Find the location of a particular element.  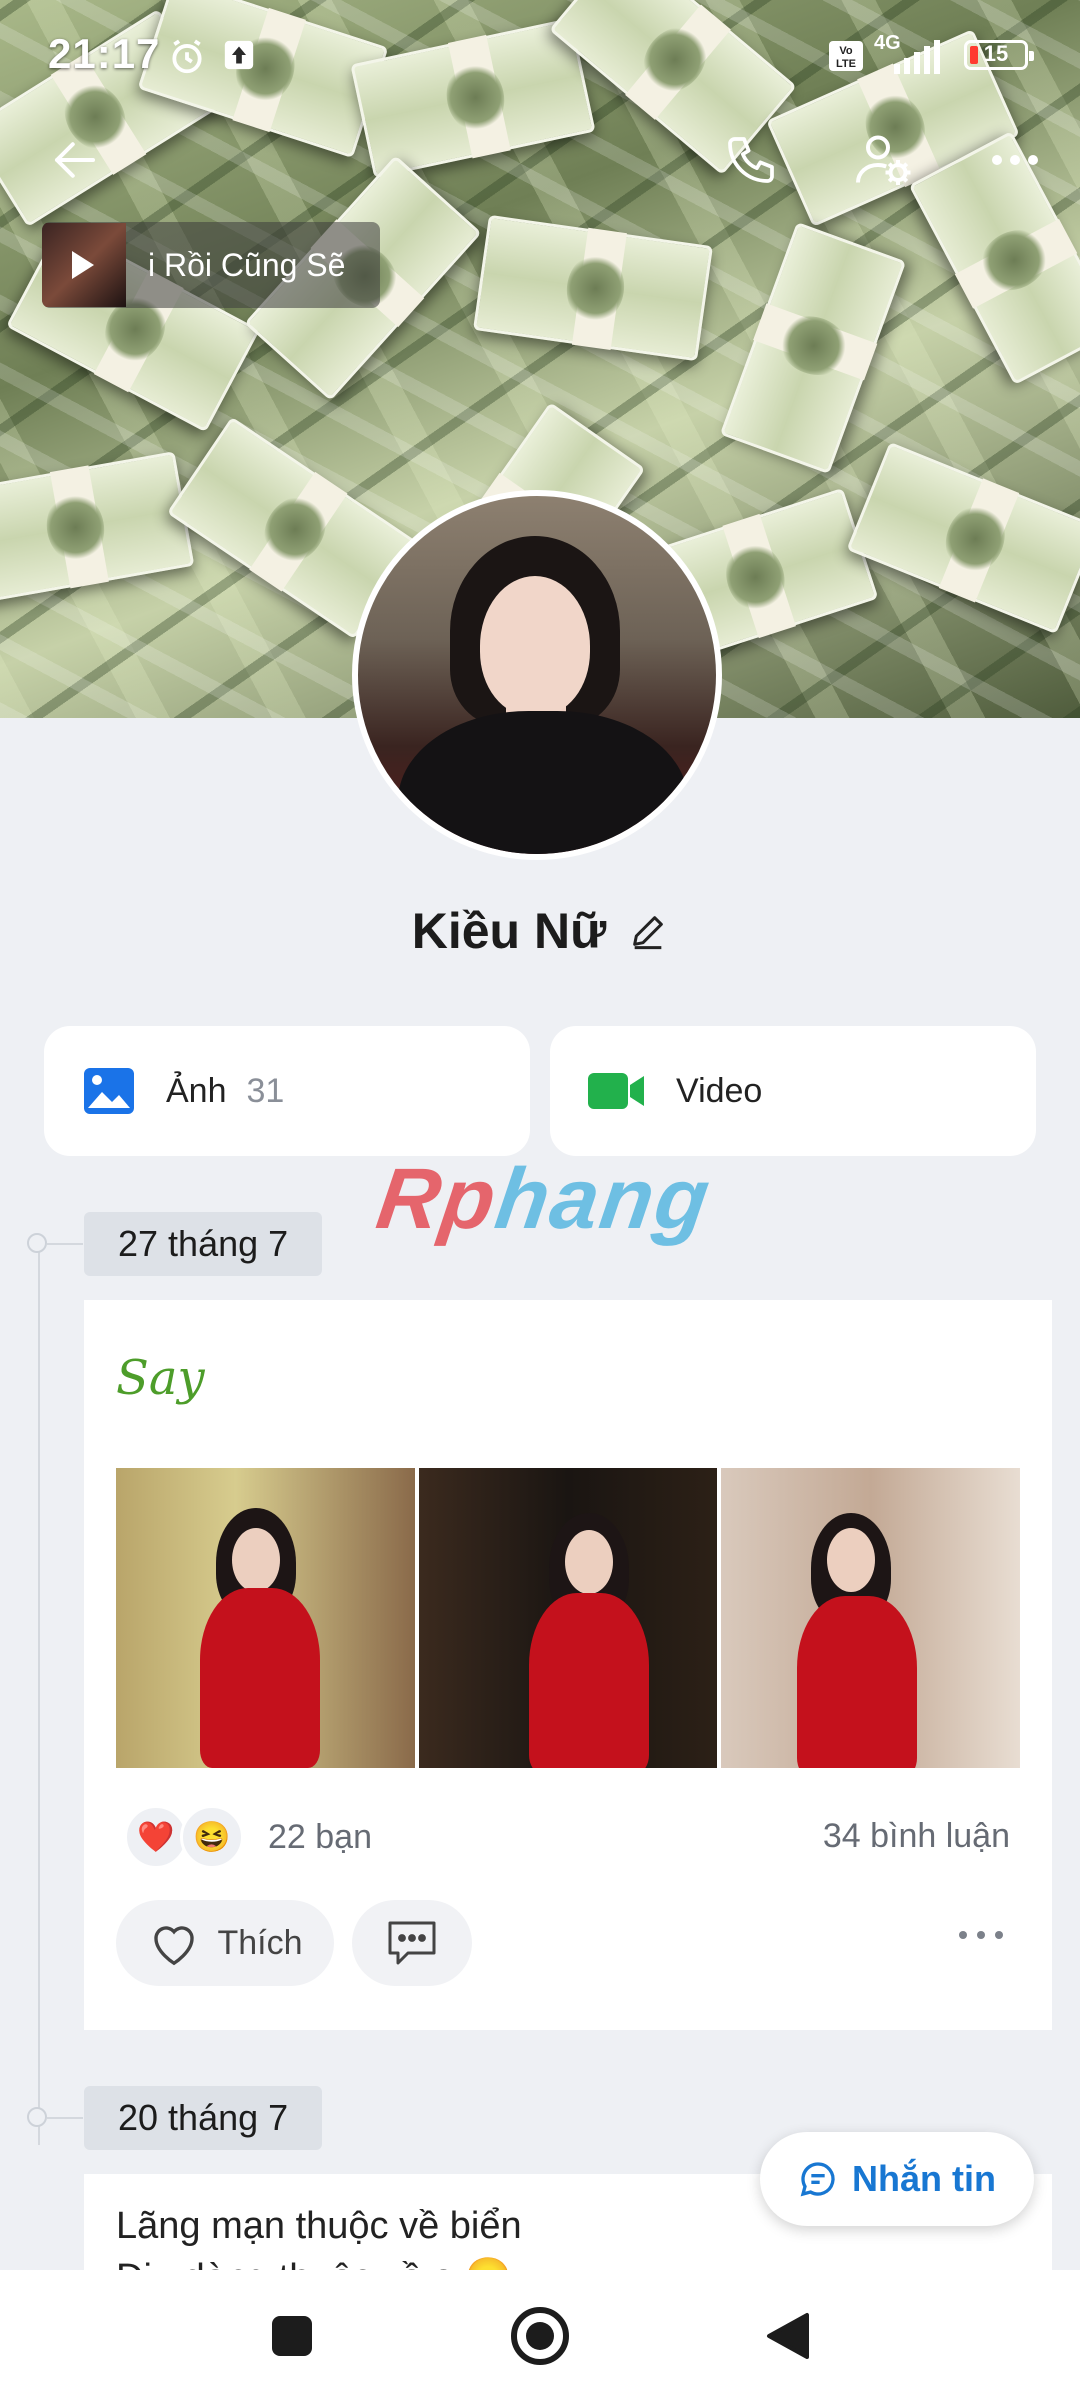

like-label: Thích is located at coordinates (260, 1942).